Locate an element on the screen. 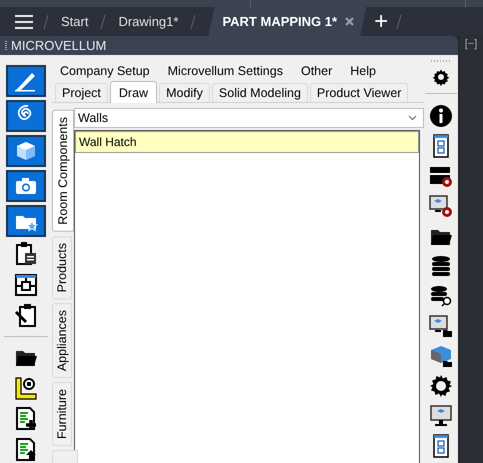 Image resolution: width=483 pixels, height=463 pixels. category-dropdown: Walls is located at coordinates (249, 118).